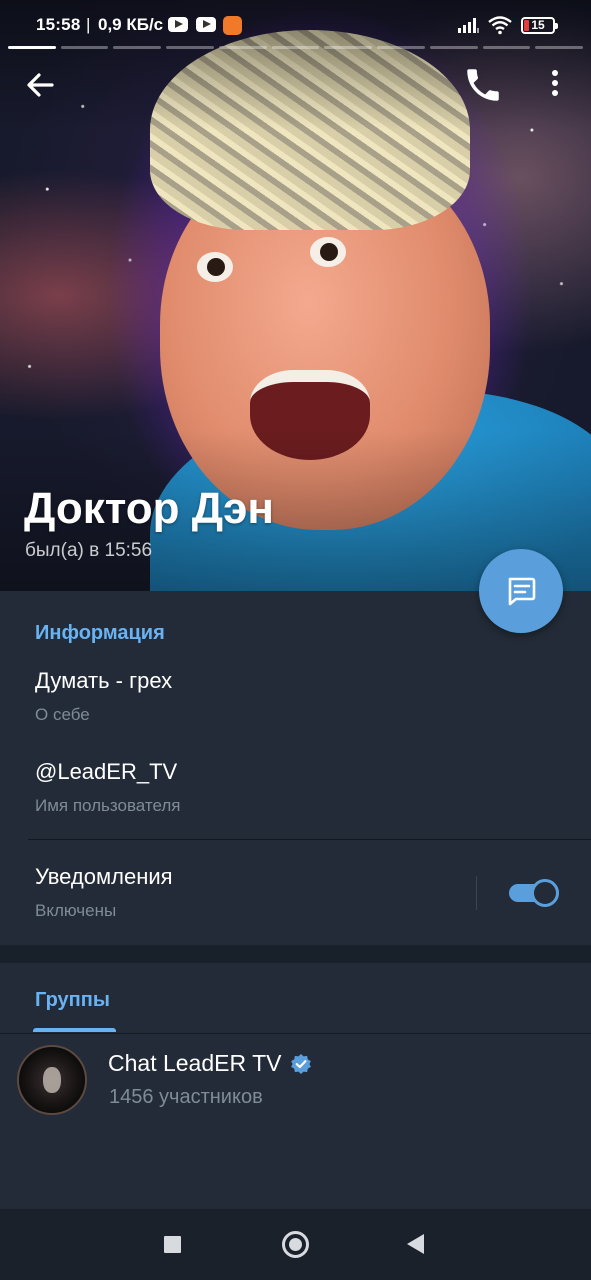  What do you see at coordinates (468, 25) in the screenshot?
I see `signal-icon` at bounding box center [468, 25].